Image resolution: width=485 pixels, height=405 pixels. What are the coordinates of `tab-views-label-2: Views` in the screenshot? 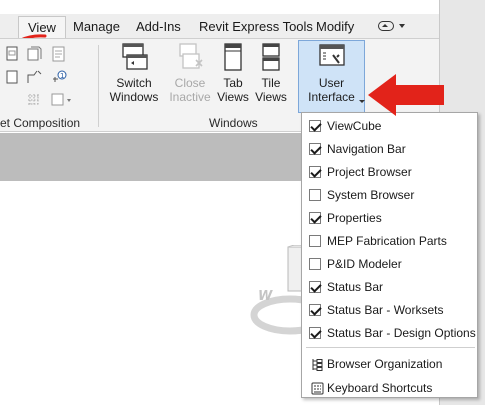 It's located at (233, 97).